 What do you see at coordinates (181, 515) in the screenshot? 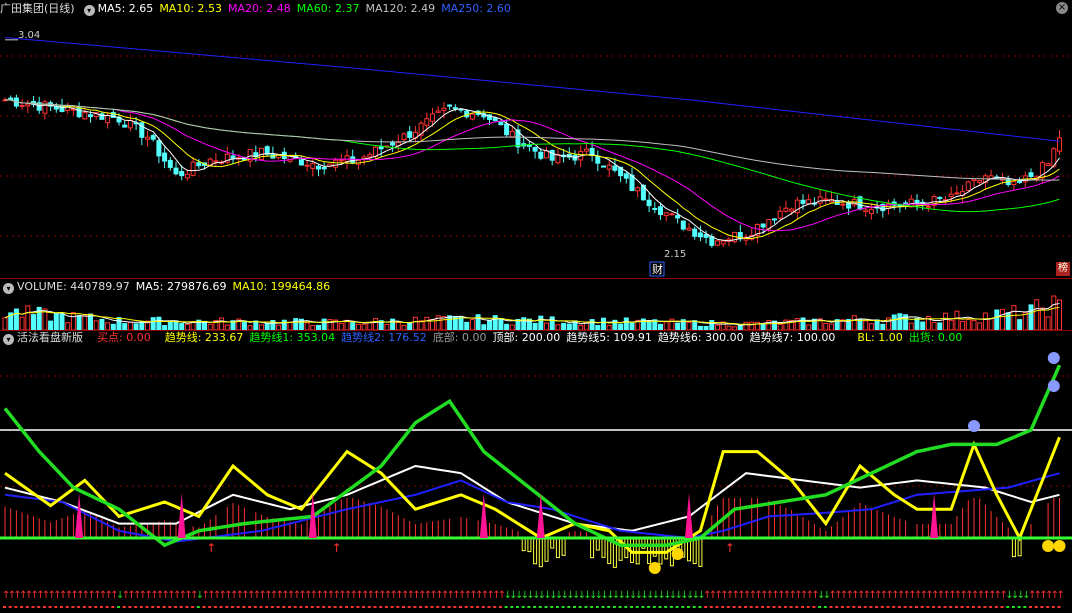
I see `bottom-signal` at bounding box center [181, 515].